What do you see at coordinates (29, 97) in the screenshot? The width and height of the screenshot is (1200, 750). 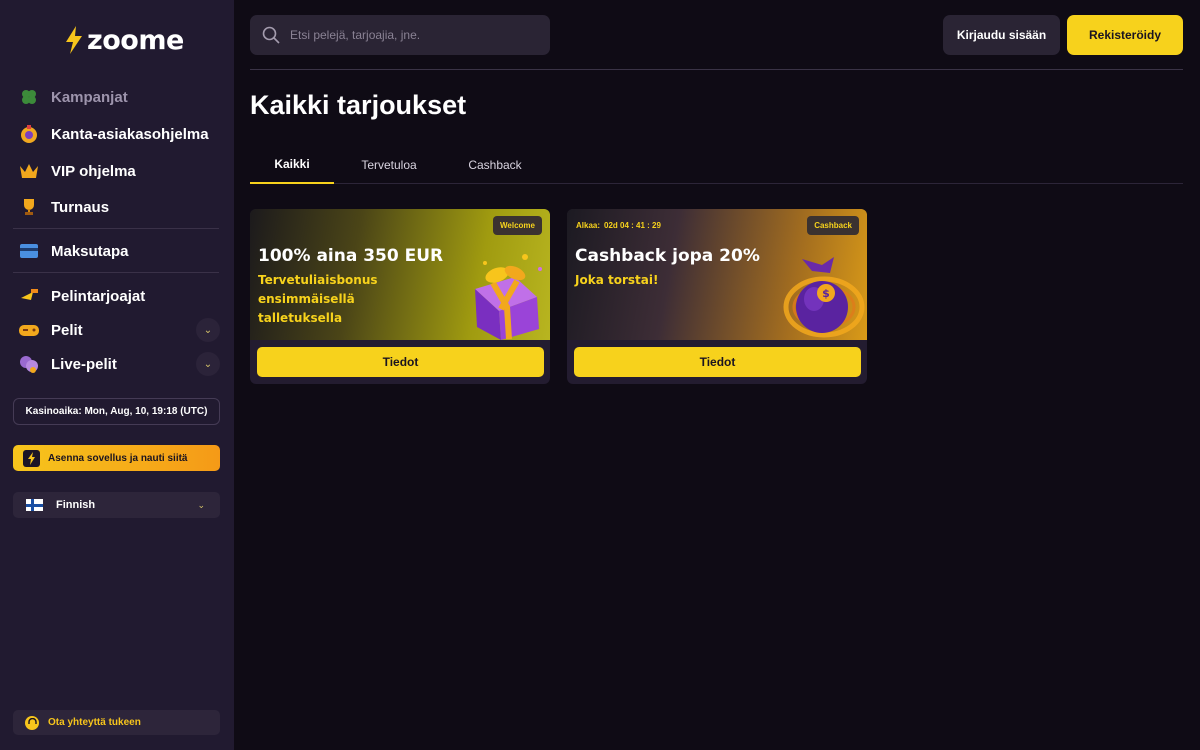 I see `clover-icon` at bounding box center [29, 97].